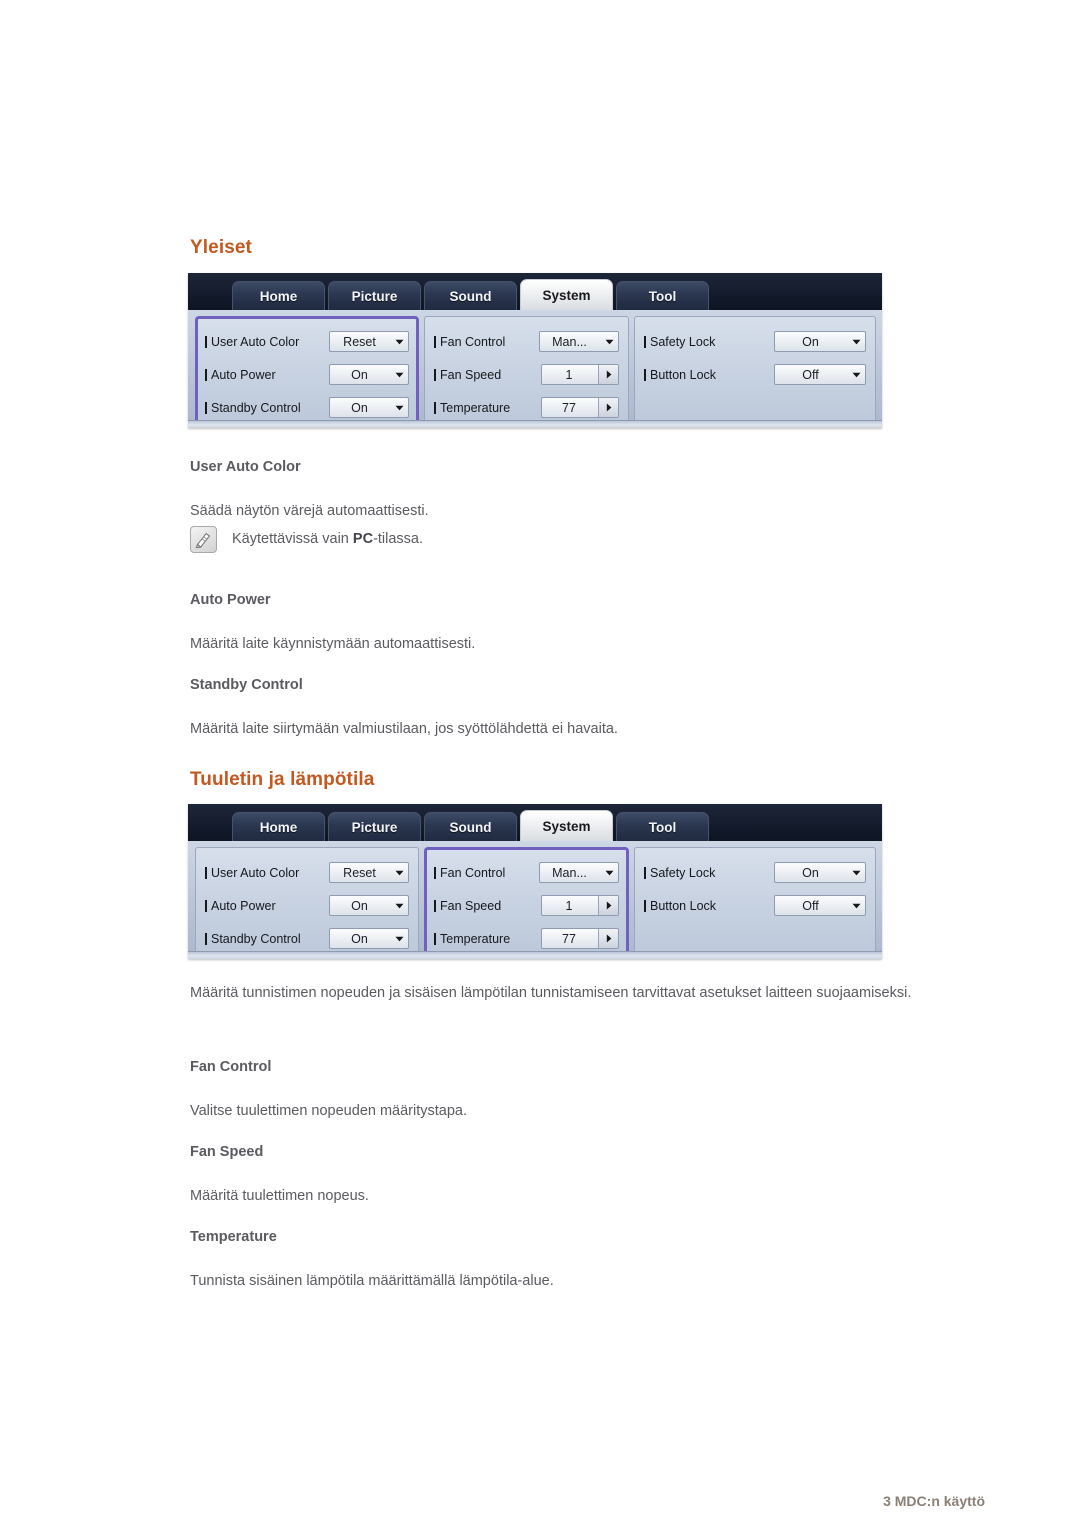 This screenshot has height=1527, width=1080. Describe the element at coordinates (279, 1195) in the screenshot. I see `body-fan-speed: Määritä tuulettimen nopeus.` at that location.